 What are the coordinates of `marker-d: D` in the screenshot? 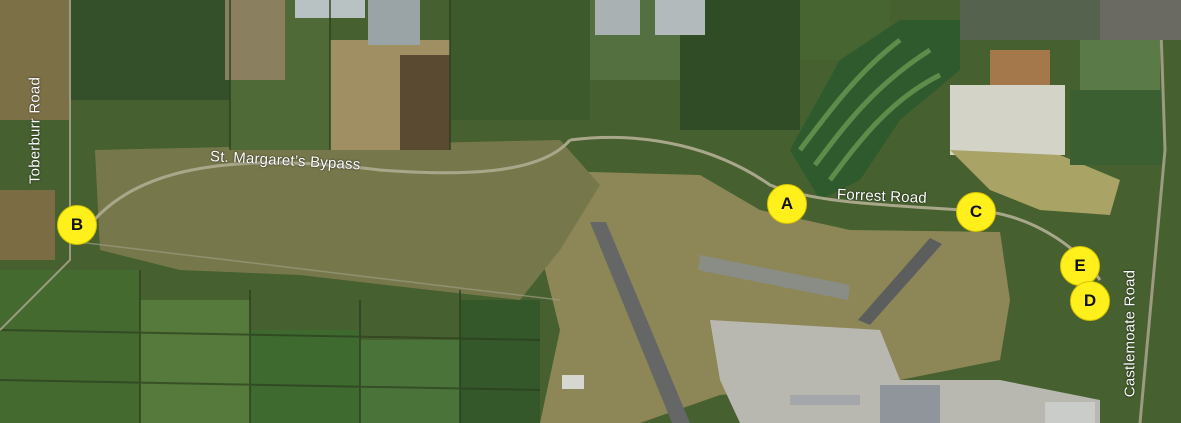 It's located at (1090, 301).